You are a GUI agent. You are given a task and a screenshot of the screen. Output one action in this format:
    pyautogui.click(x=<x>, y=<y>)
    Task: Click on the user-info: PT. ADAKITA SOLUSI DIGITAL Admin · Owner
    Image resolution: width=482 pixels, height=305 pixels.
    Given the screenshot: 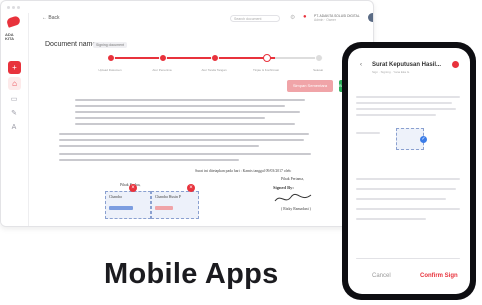 What is the action you would take?
    pyautogui.click(x=338, y=18)
    